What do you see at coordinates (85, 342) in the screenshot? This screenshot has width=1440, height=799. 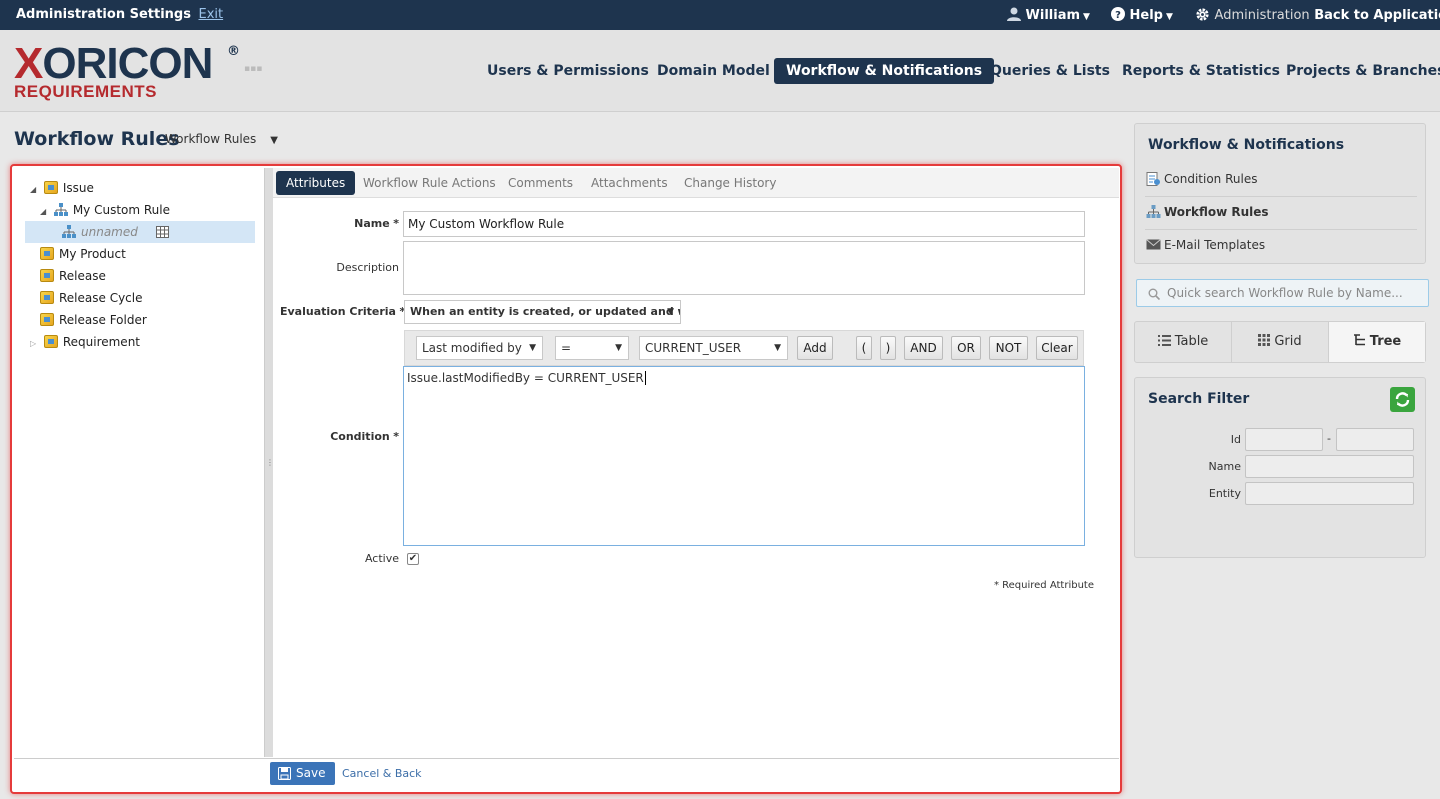 I see `tree-node-requirement: ▷ Requirement` at bounding box center [85, 342].